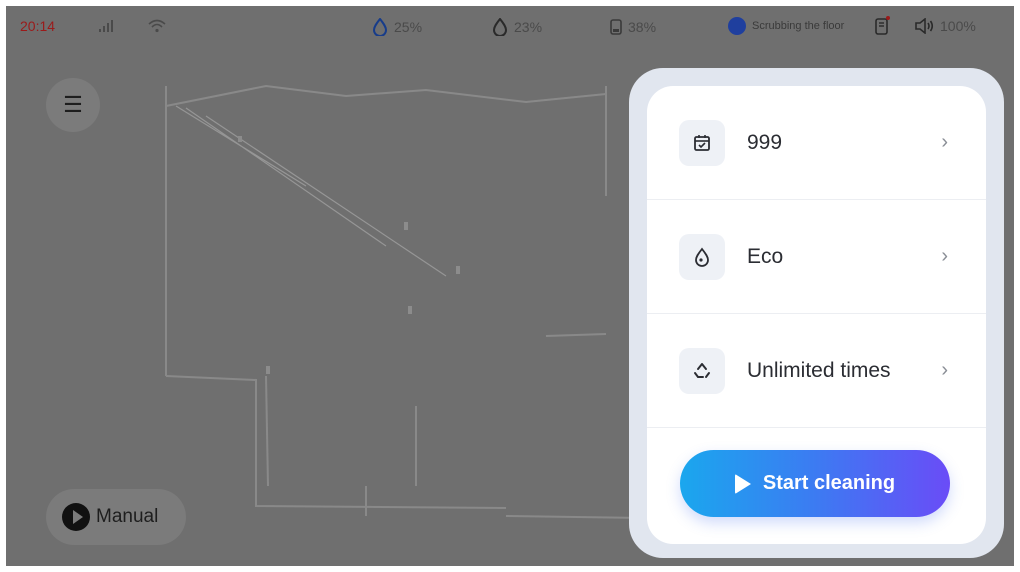 This screenshot has height=572, width=1020. I want to click on time-text: 20:14, so click(38, 26).